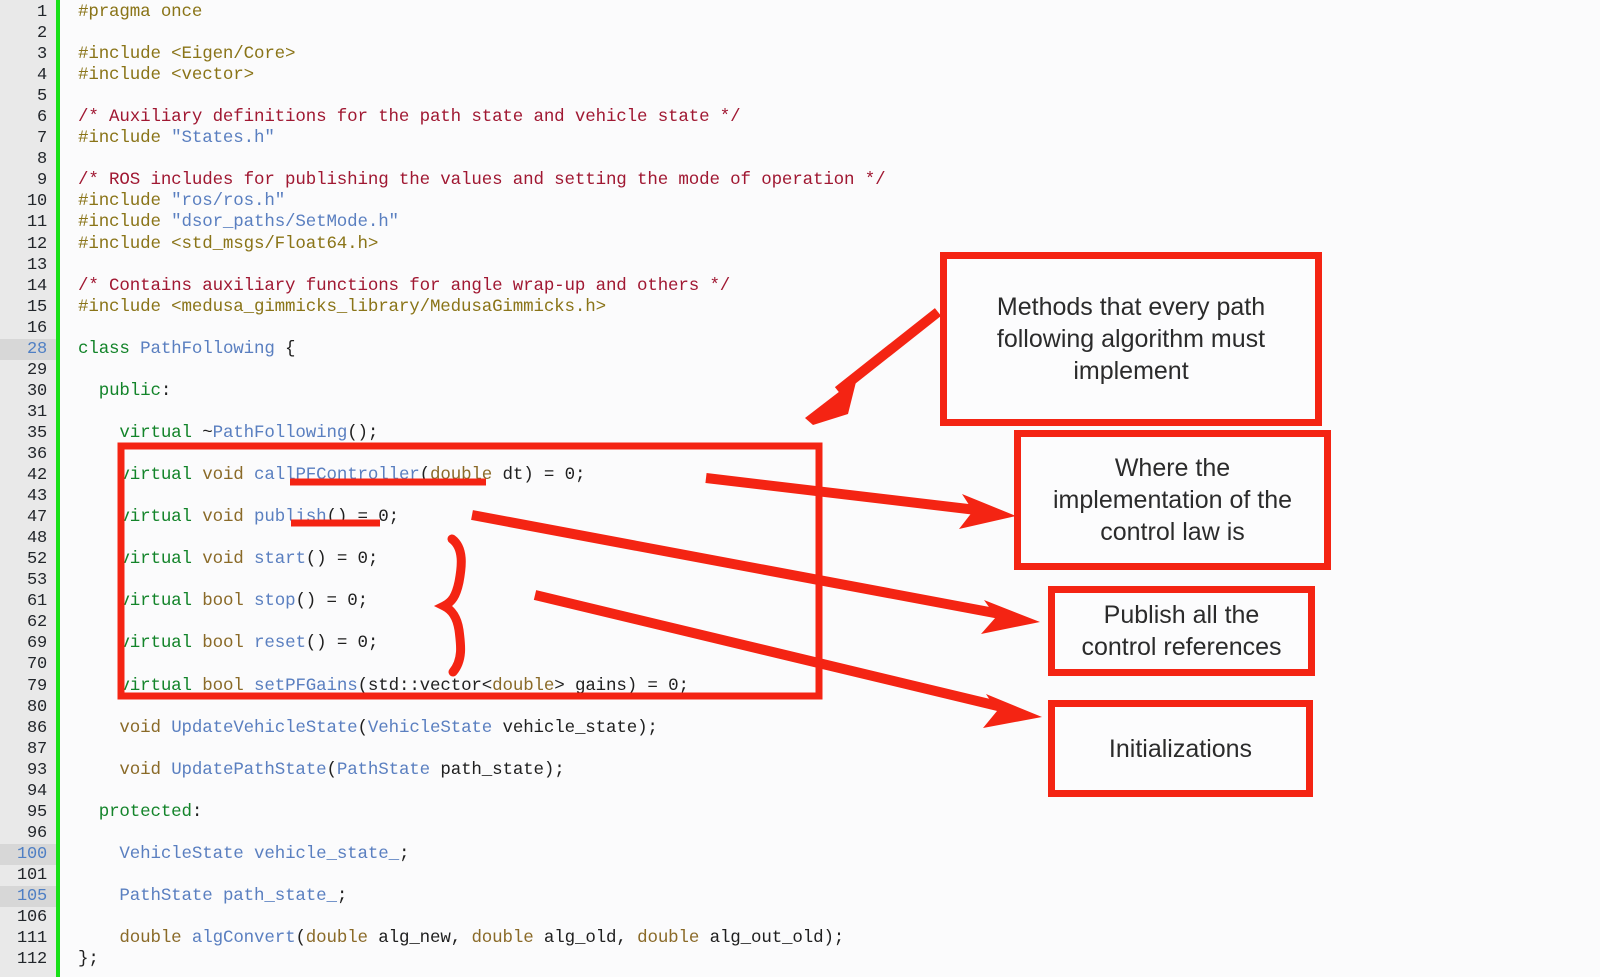 The image size is (1600, 977). What do you see at coordinates (839, 391) in the screenshot?
I see `code-line: public:` at bounding box center [839, 391].